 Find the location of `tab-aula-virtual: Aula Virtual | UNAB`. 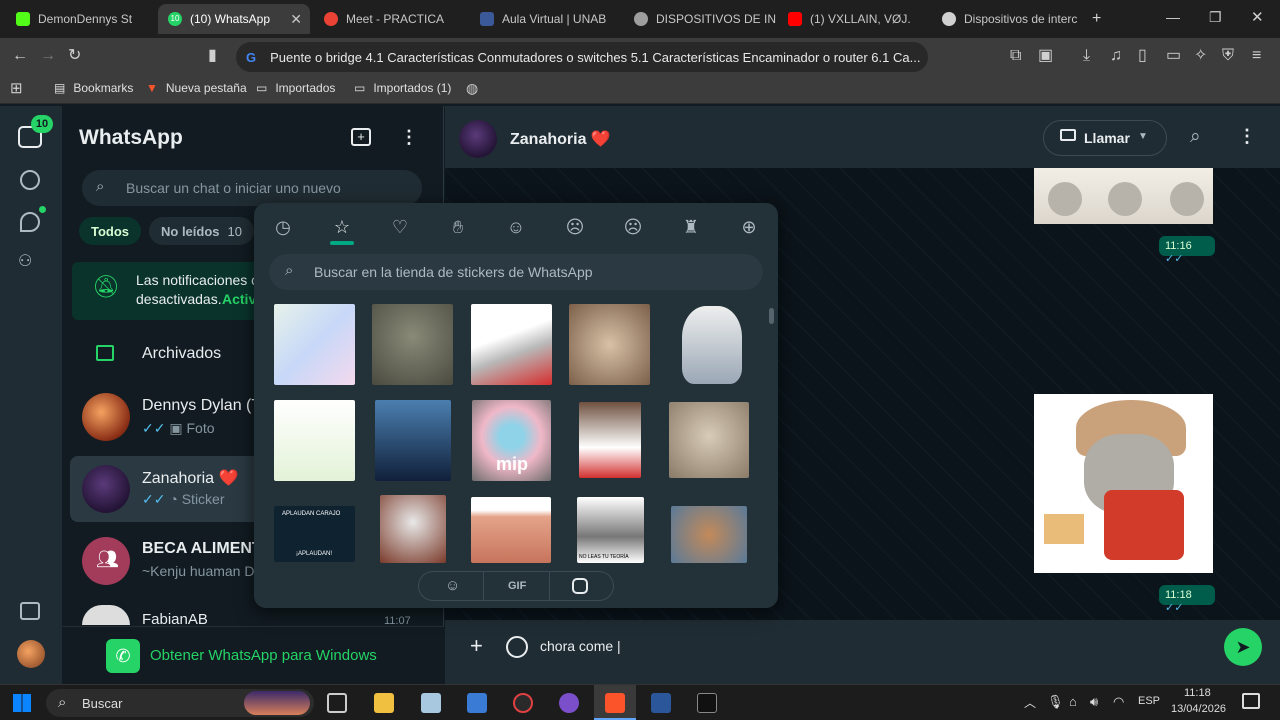

tab-aula-virtual: Aula Virtual | UNAB is located at coordinates (546, 19).